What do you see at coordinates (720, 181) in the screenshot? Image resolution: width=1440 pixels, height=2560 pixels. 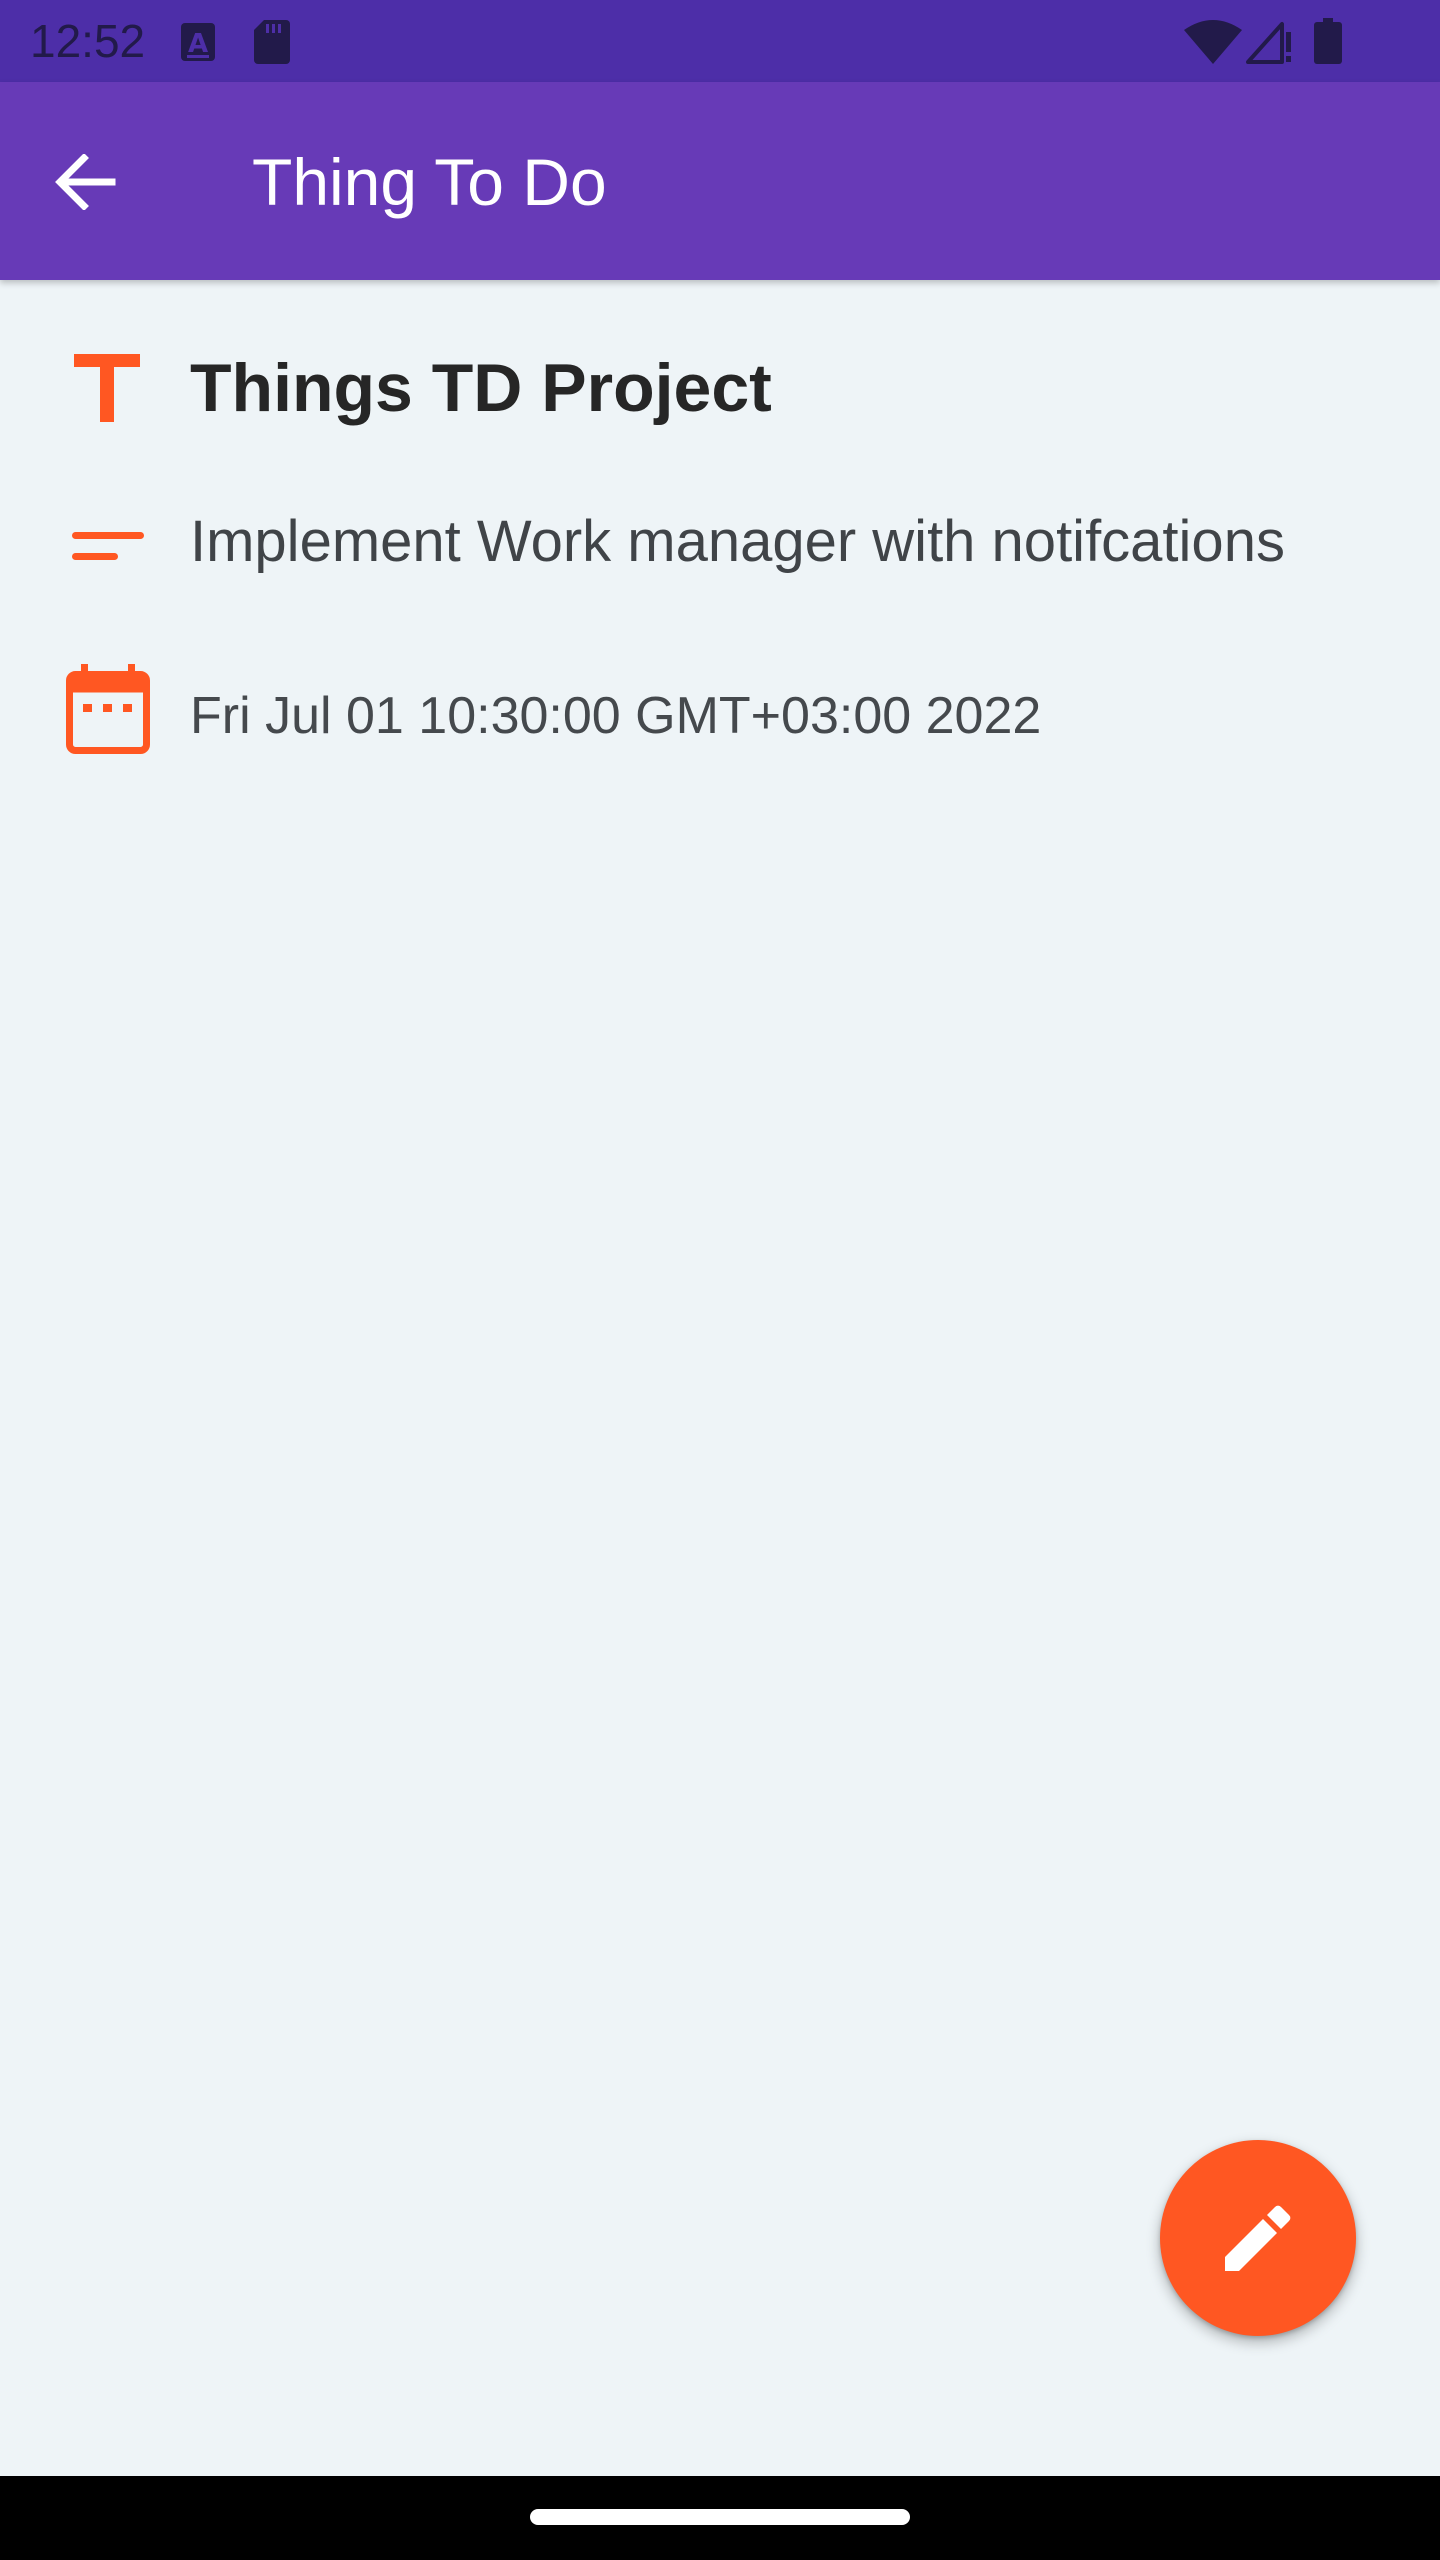 I see `app-bar: Thing To Do` at bounding box center [720, 181].